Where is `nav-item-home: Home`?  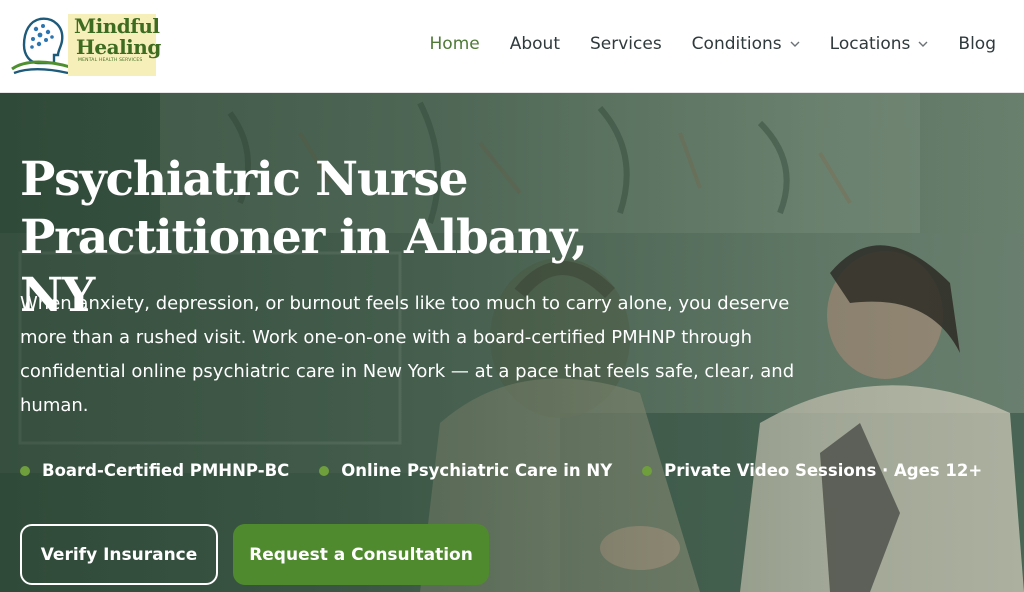
nav-item-home: Home is located at coordinates (455, 44).